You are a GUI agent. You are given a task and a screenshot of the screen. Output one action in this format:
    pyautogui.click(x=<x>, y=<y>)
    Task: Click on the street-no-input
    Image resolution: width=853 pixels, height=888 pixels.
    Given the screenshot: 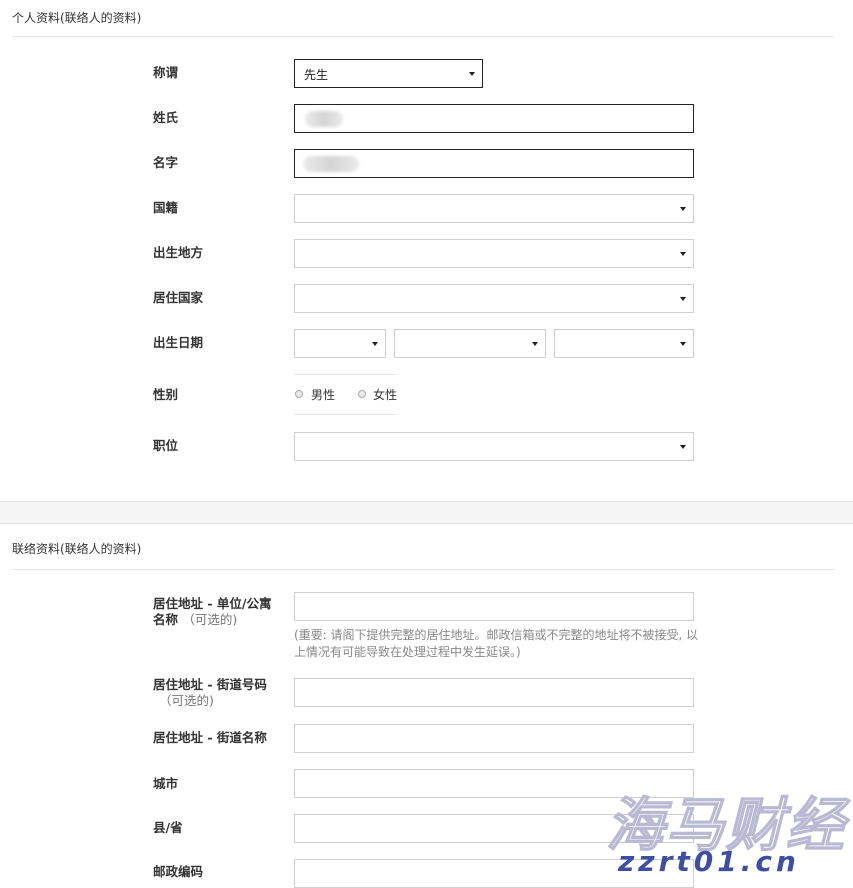 What is the action you would take?
    pyautogui.click(x=494, y=692)
    